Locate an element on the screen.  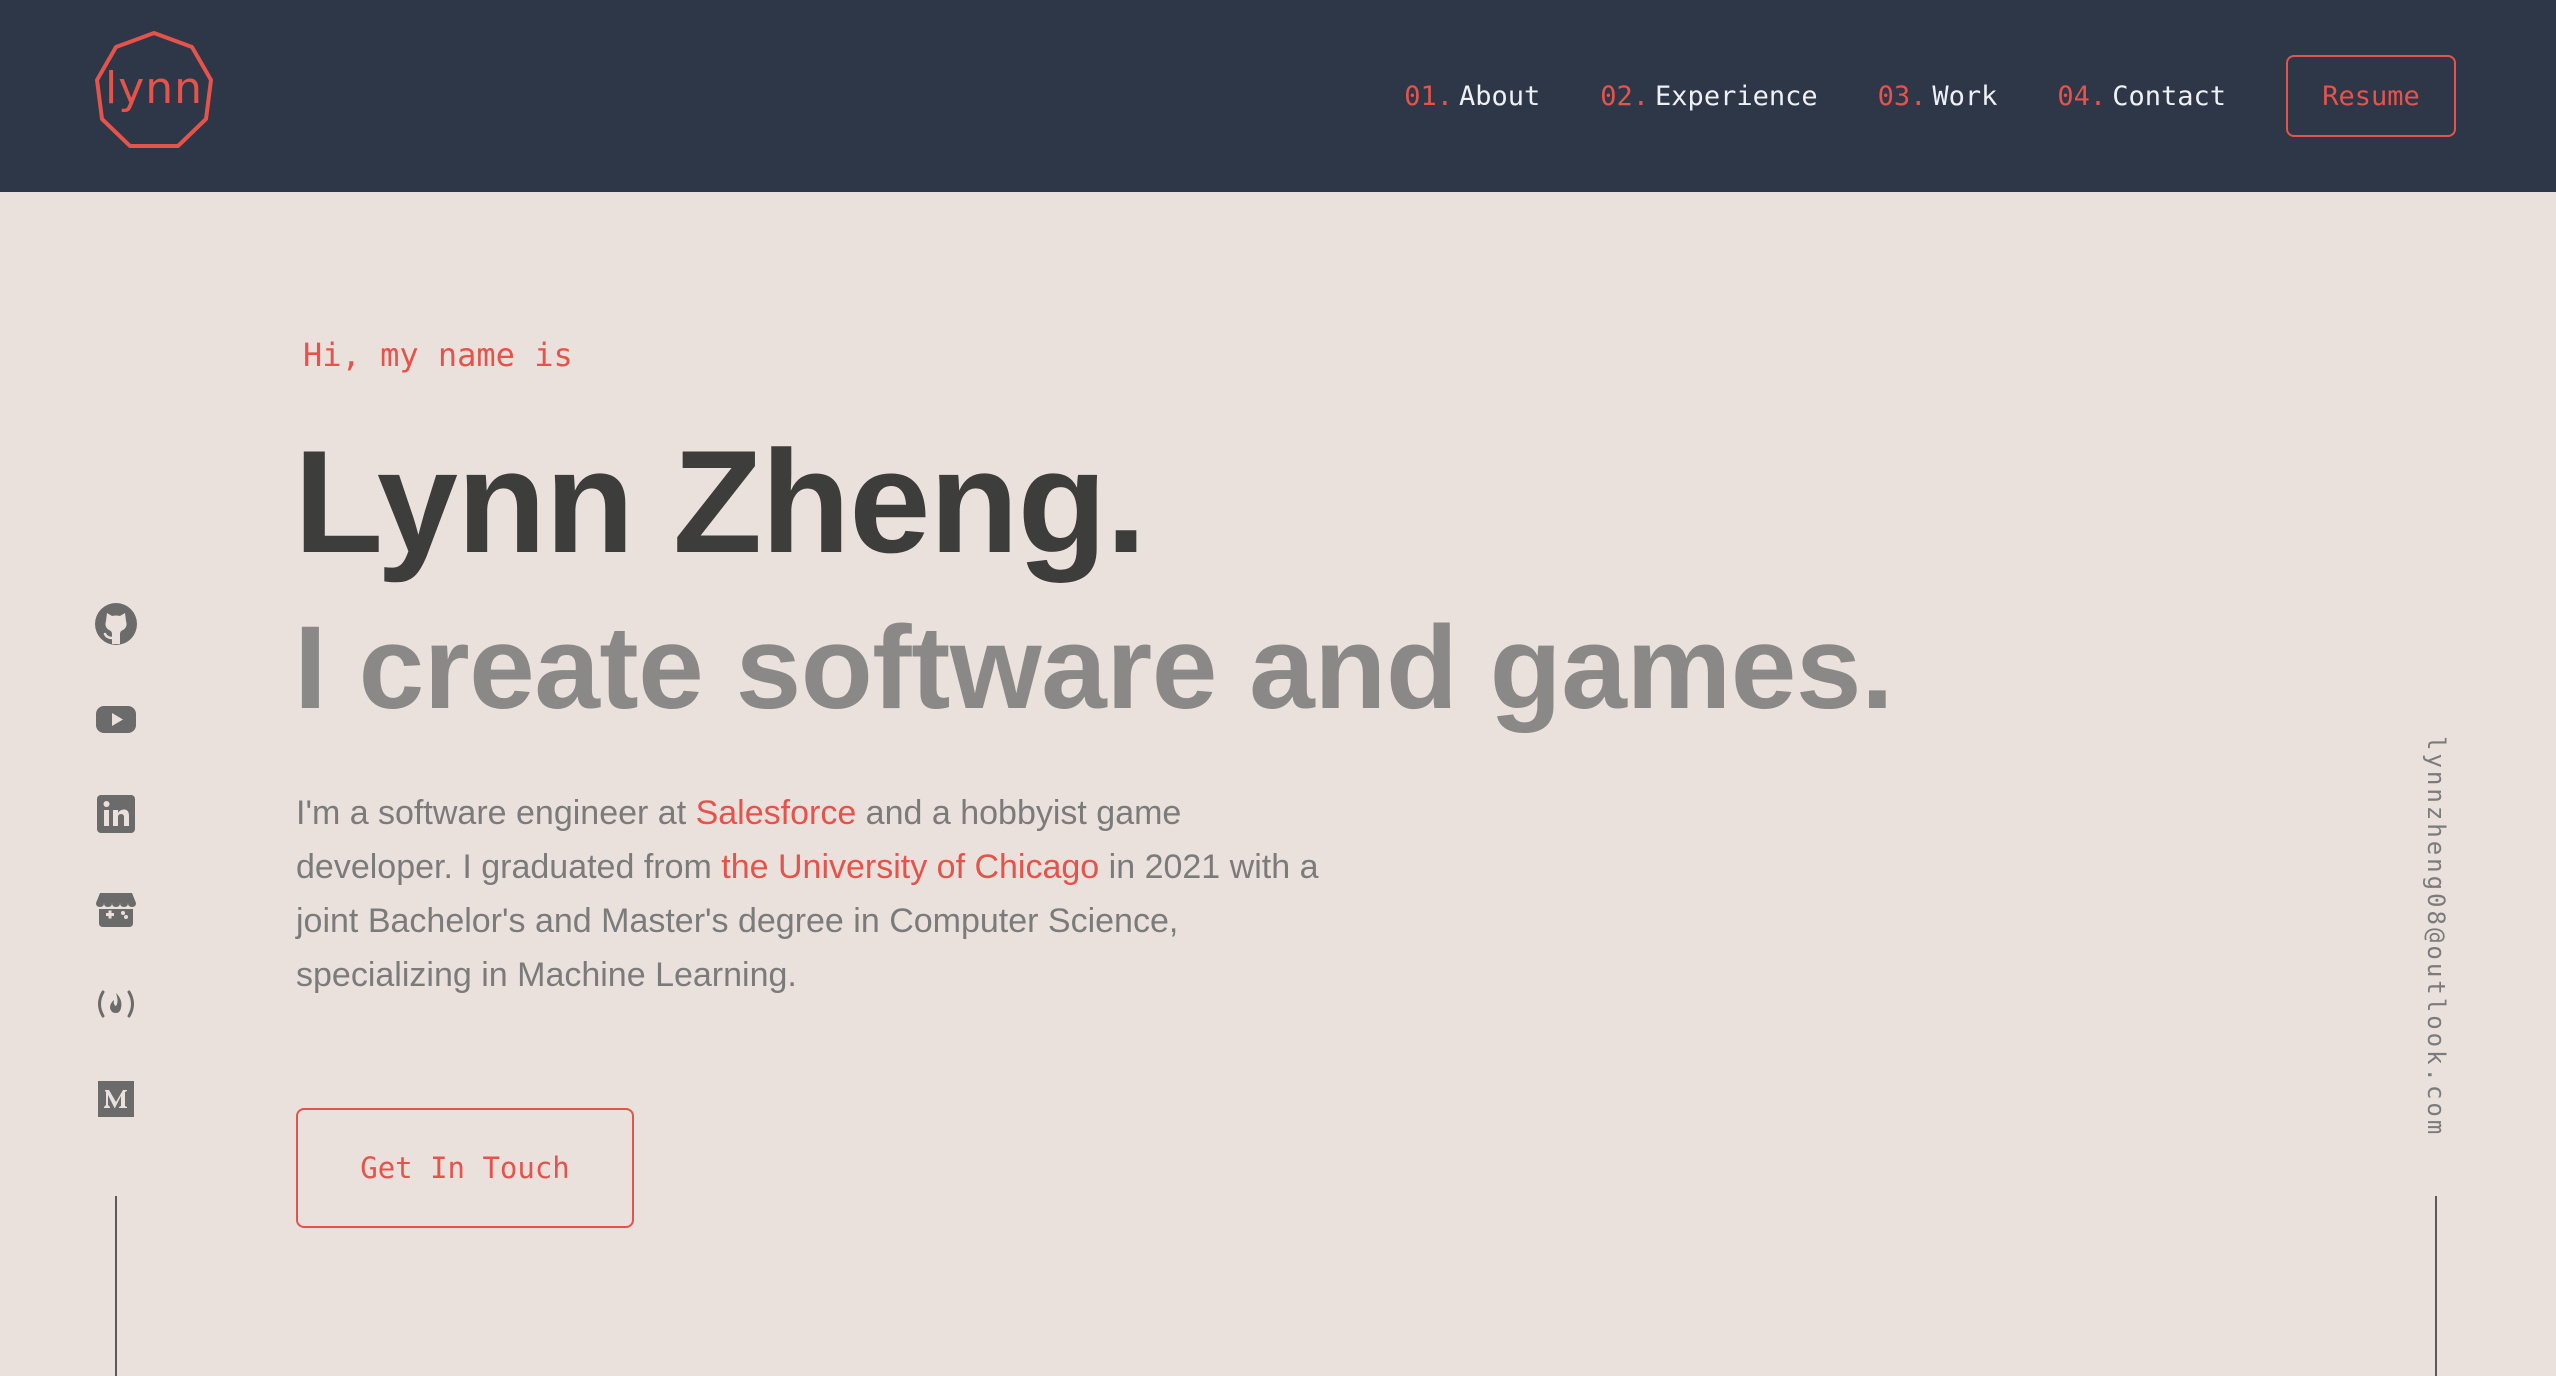
logo-text: lynn is located at coordinates (154, 88).